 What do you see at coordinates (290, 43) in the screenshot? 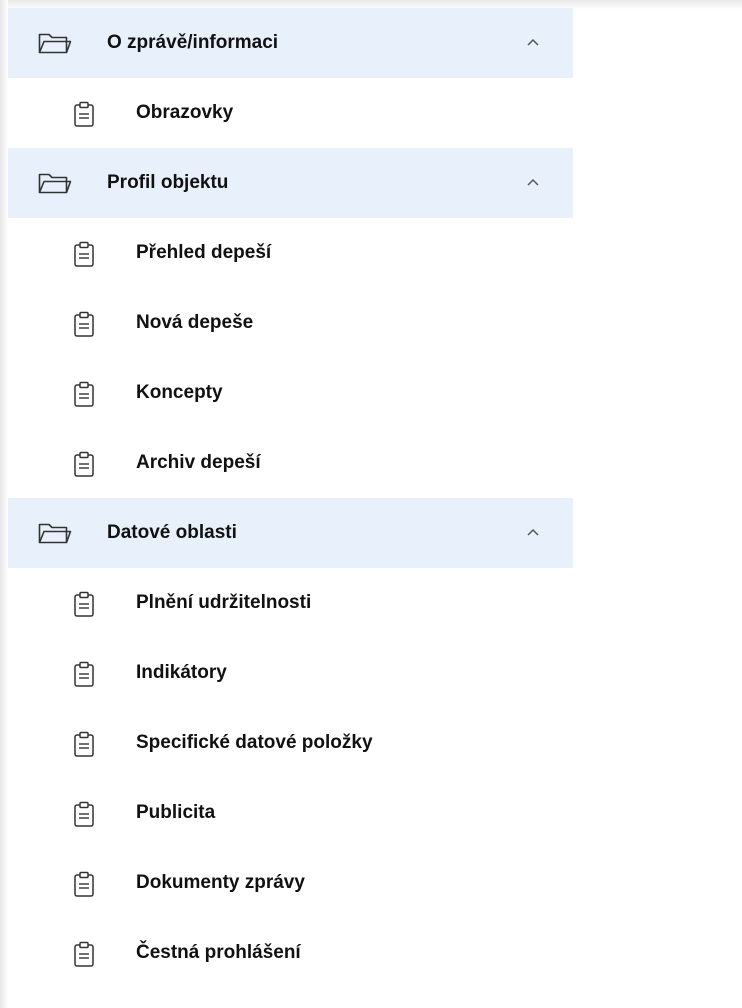
I see `section-header-o-zprave: O zprávě/informaci` at bounding box center [290, 43].